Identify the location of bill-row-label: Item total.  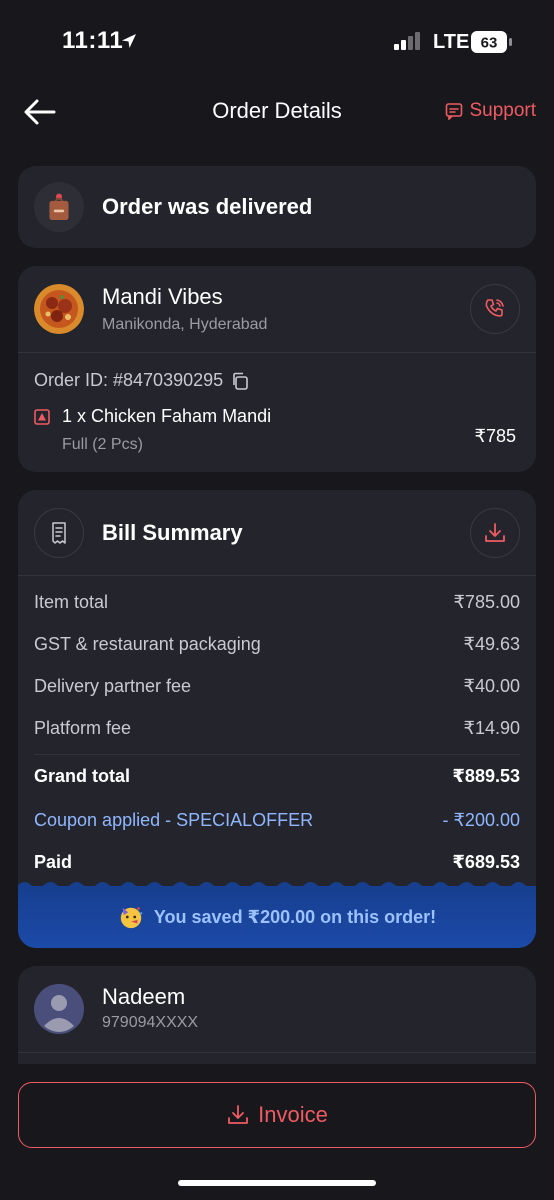
(71, 602).